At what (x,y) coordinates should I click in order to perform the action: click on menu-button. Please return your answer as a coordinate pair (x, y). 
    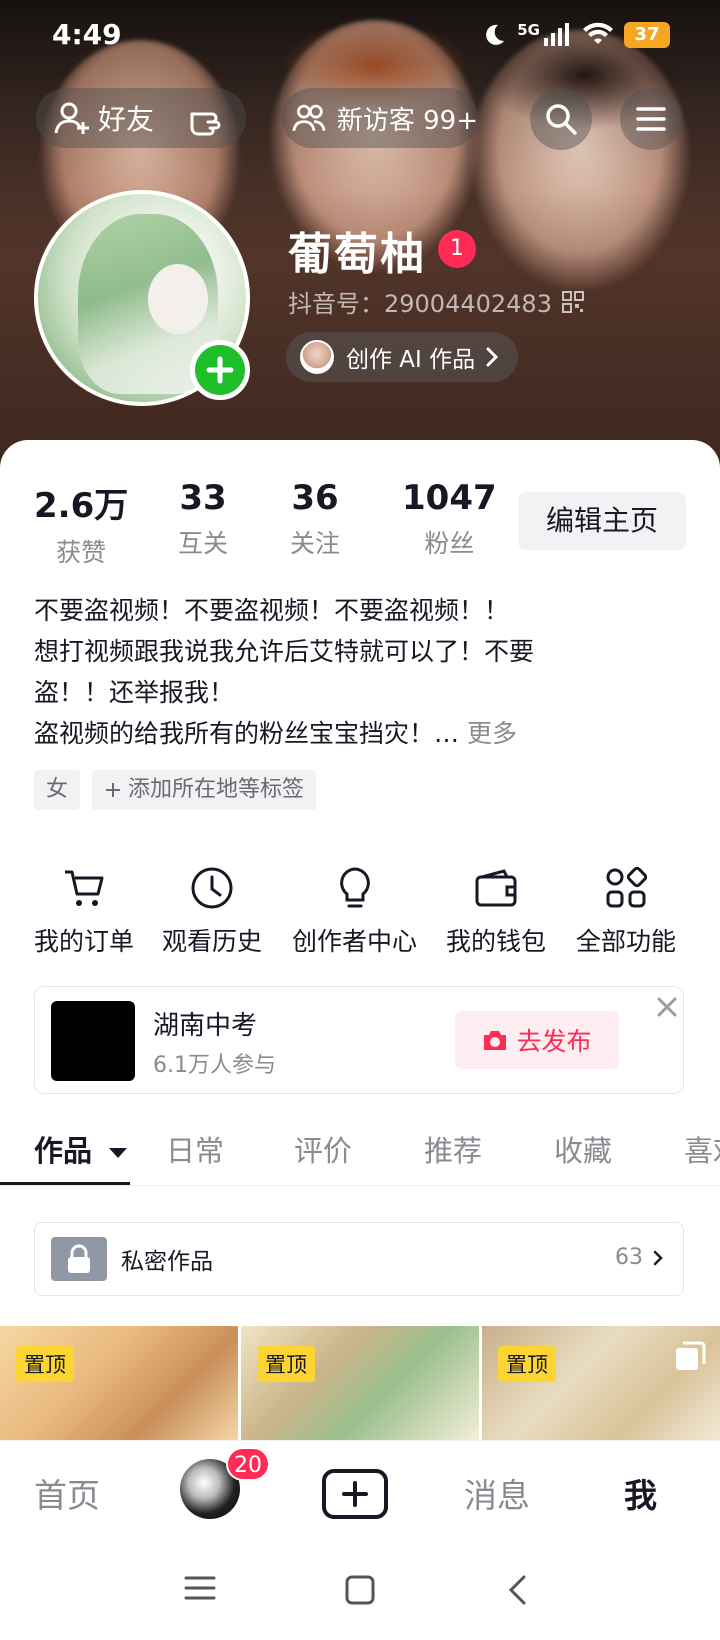
    Looking at the image, I should click on (651, 119).